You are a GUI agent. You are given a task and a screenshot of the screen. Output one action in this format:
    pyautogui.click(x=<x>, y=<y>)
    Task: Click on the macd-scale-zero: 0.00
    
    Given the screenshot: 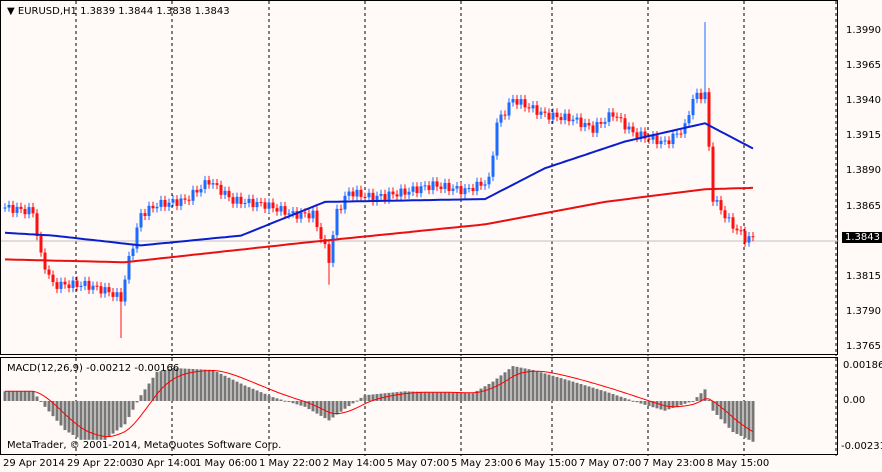 What is the action you would take?
    pyautogui.click(x=854, y=400)
    